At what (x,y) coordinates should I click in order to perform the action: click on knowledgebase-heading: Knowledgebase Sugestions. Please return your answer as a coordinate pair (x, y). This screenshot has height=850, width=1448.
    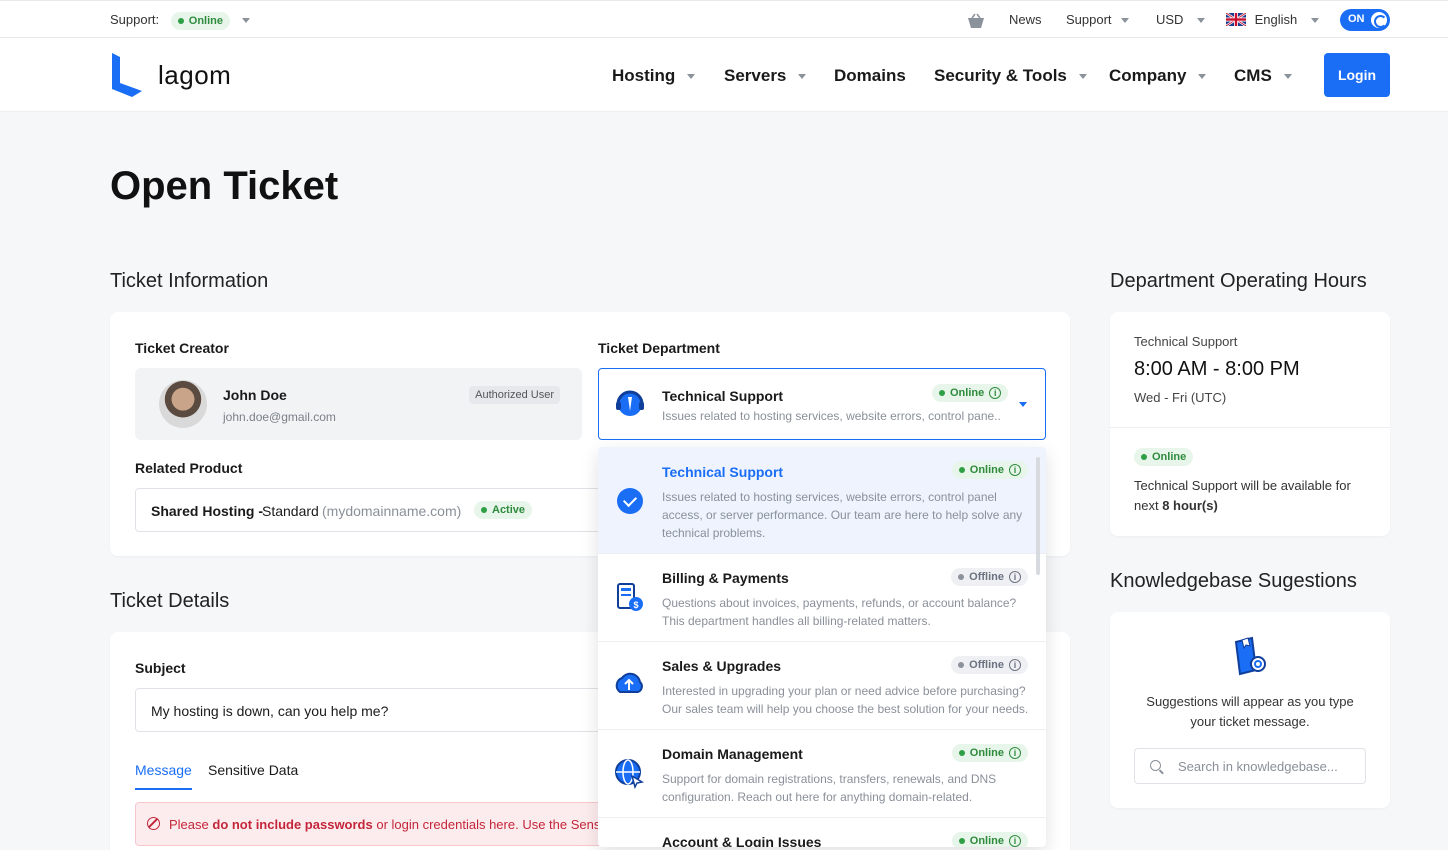
    Looking at the image, I should click on (1233, 581).